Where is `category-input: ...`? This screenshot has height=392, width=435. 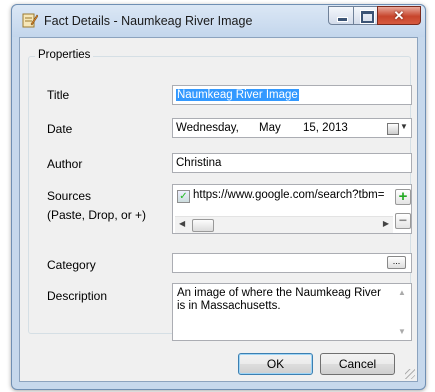
category-input: ... is located at coordinates (292, 263).